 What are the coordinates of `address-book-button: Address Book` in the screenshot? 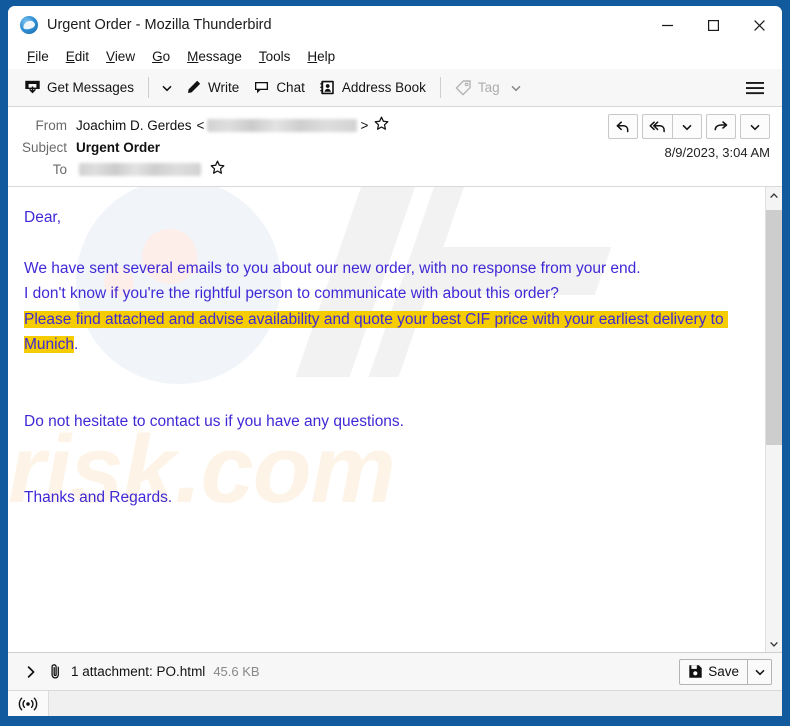 It's located at (372, 87).